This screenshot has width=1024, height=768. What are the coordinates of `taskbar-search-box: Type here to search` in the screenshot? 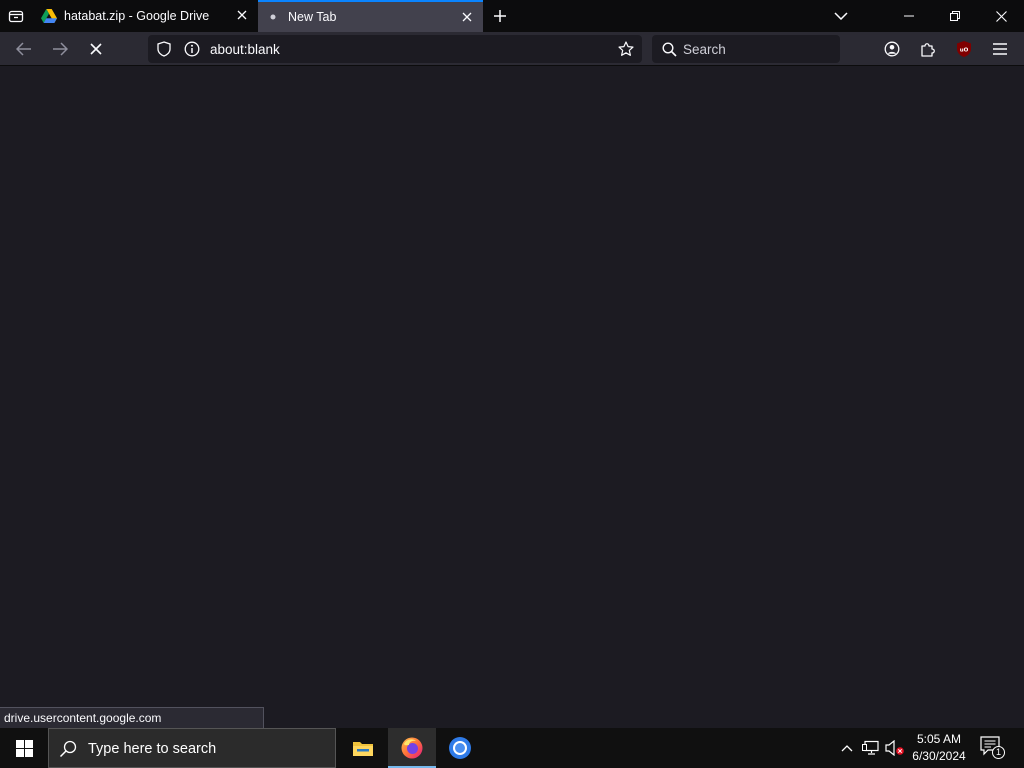 It's located at (192, 748).